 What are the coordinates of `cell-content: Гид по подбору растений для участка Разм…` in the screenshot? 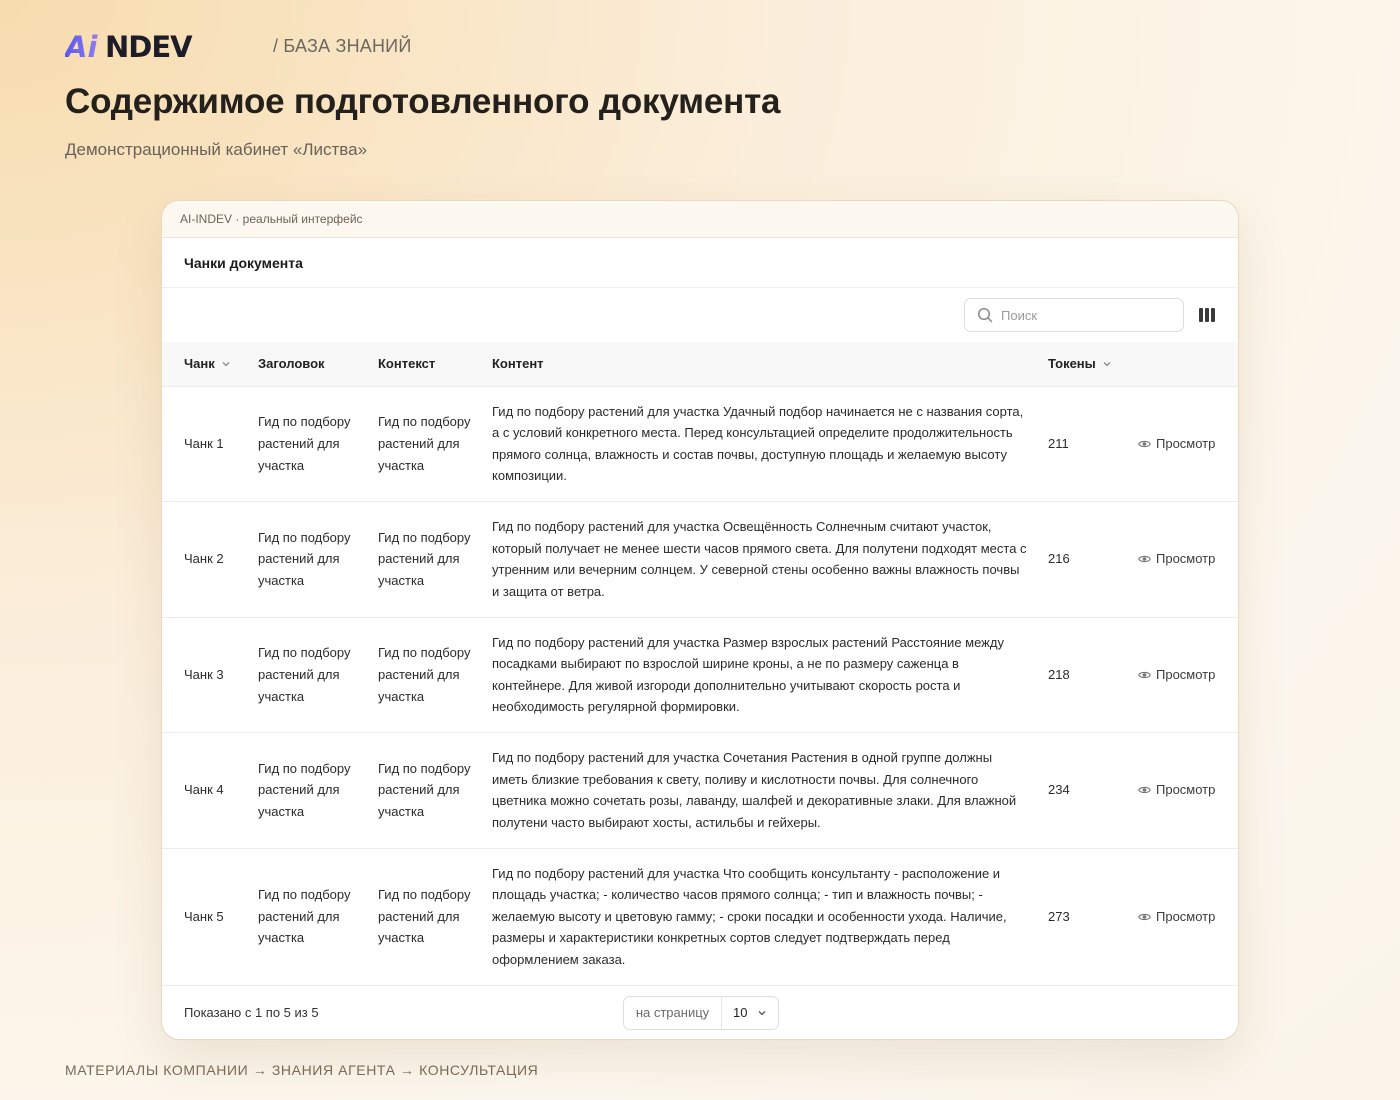 It's located at (770, 675).